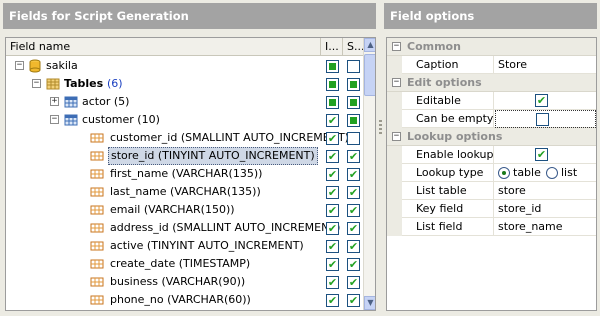  Describe the element at coordinates (552, 173) in the screenshot. I see `lookup-type-list-radio` at that location.